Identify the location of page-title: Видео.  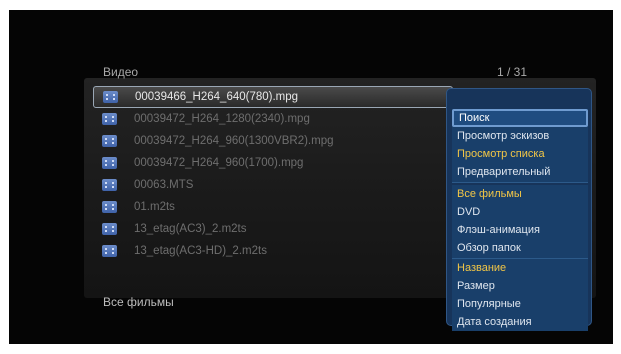
(121, 72).